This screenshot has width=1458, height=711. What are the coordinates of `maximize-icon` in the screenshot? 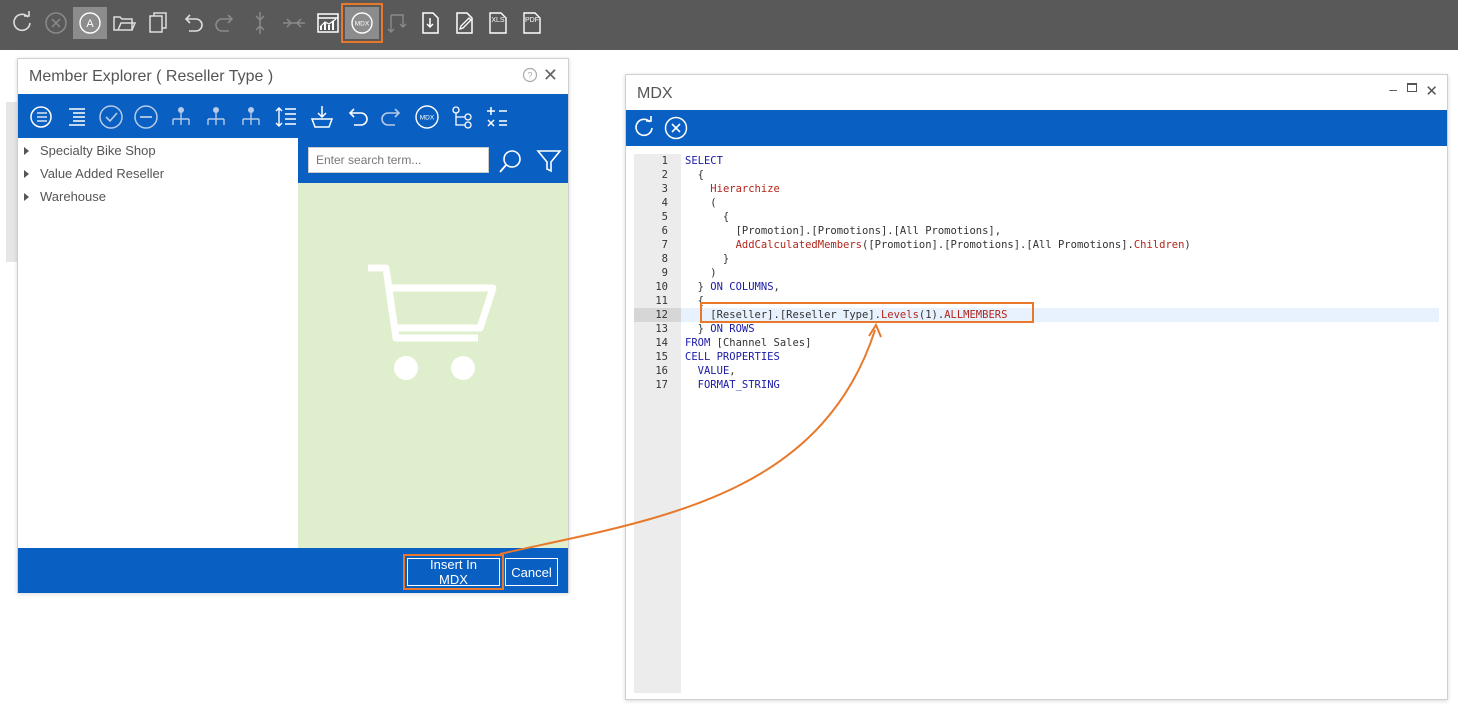 It's located at (1412, 87).